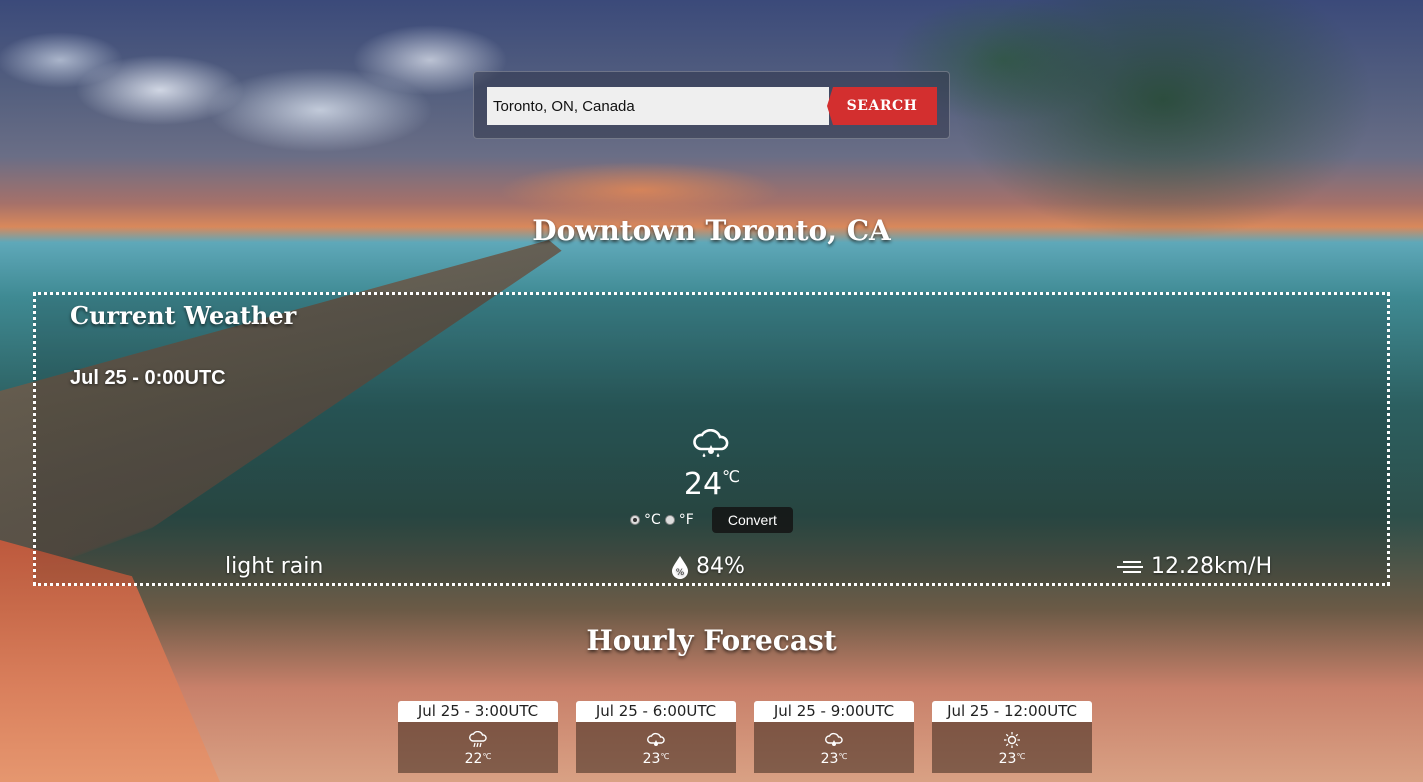 The height and width of the screenshot is (782, 1423). I want to click on current-temperature-unit: ℃, so click(731, 476).